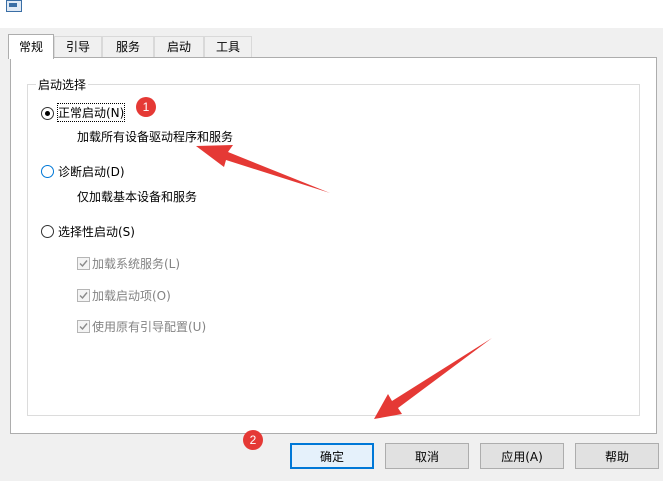  What do you see at coordinates (253, 440) in the screenshot?
I see `annotation-badge-2: 2` at bounding box center [253, 440].